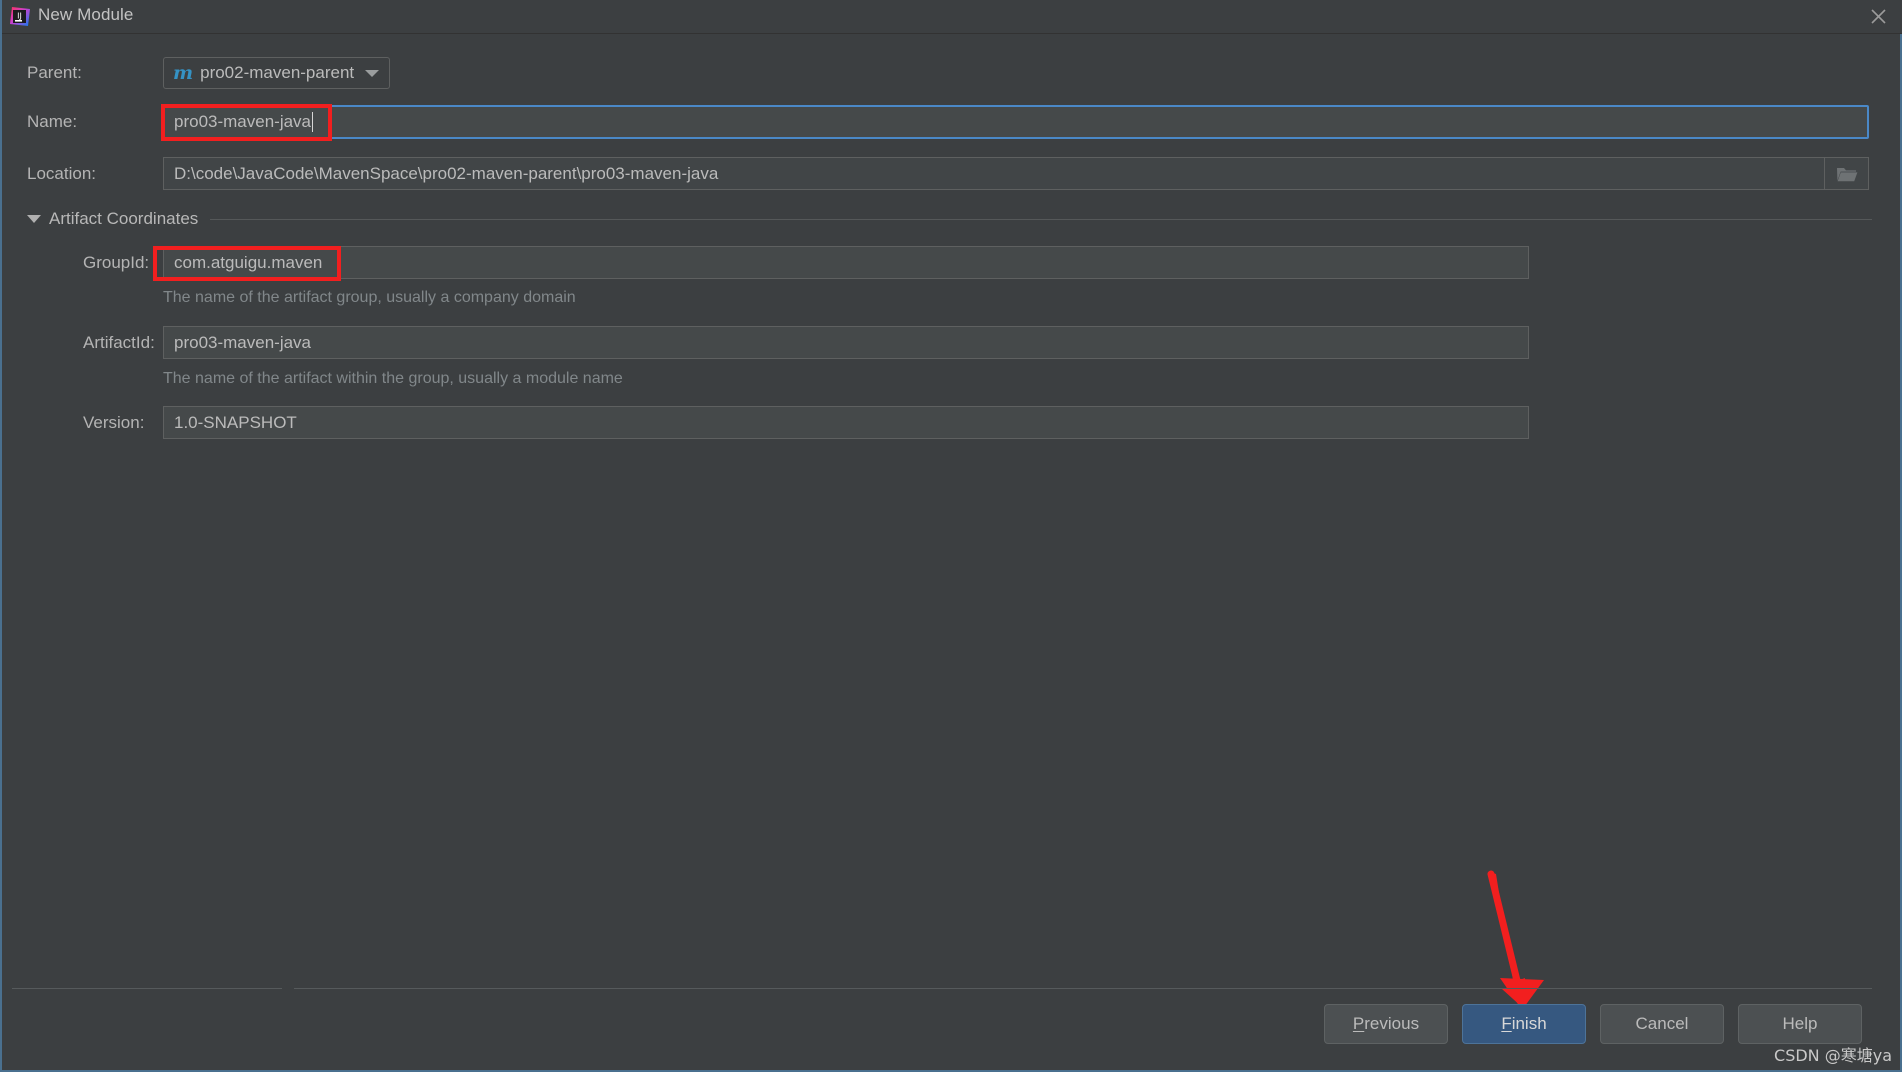 The image size is (1902, 1072). I want to click on maven-icon: m, so click(183, 72).